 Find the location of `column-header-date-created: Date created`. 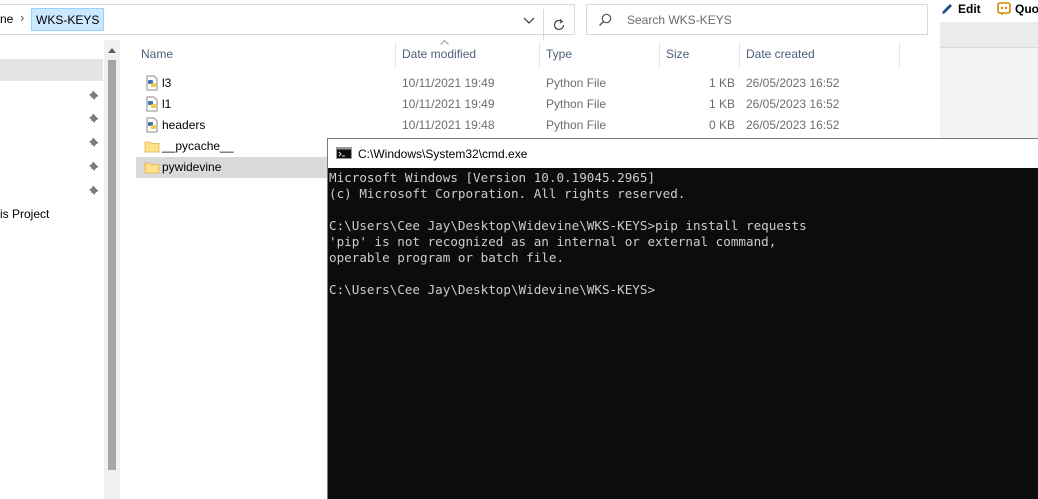

column-header-date-created: Date created is located at coordinates (780, 55).